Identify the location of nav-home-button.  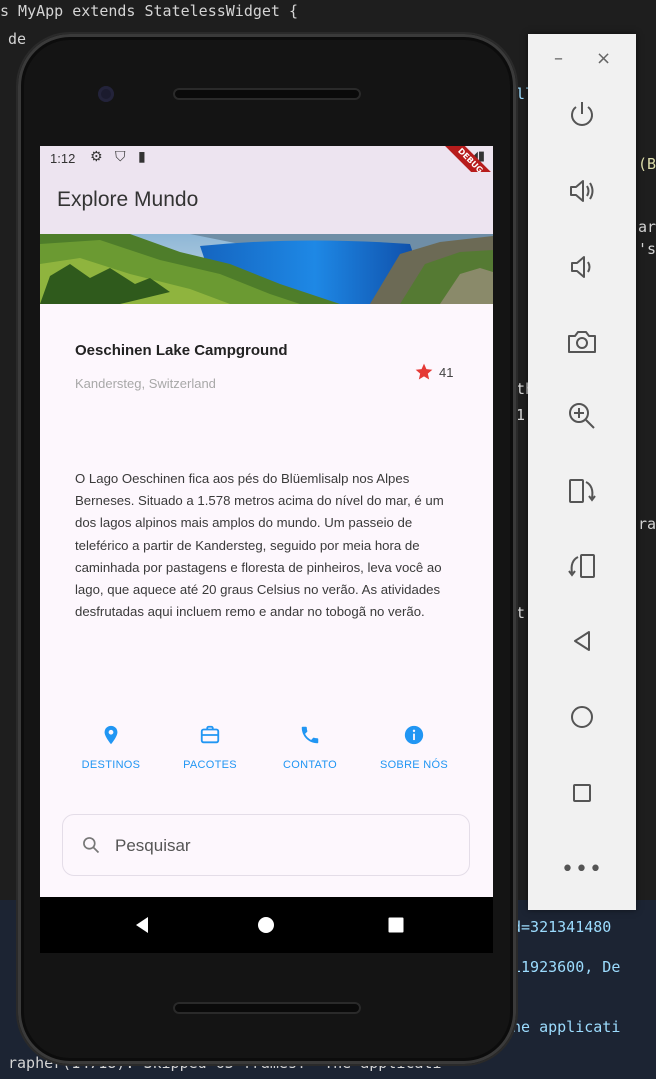
(266, 925).